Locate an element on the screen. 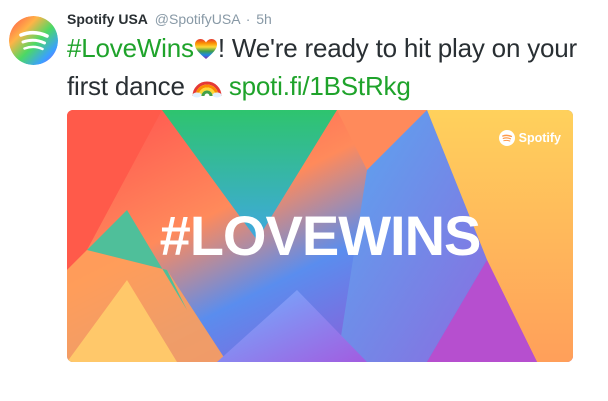 The height and width of the screenshot is (401, 608). timestamp: 5h is located at coordinates (264, 19).